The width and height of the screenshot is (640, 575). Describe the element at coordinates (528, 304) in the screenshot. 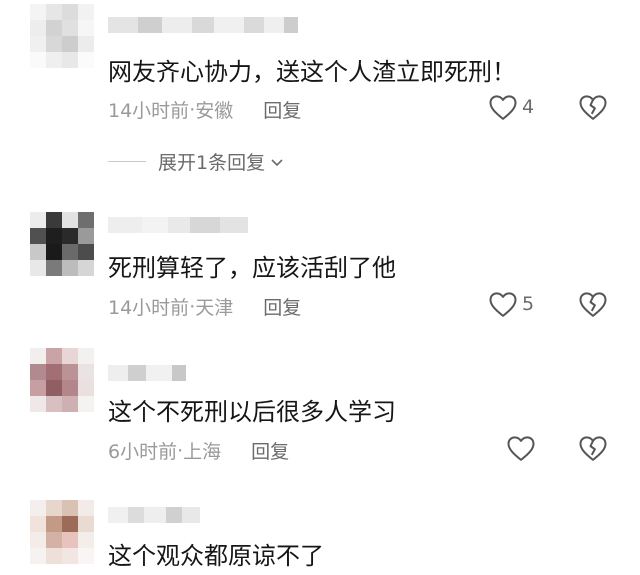

I see `like-count: 5` at that location.